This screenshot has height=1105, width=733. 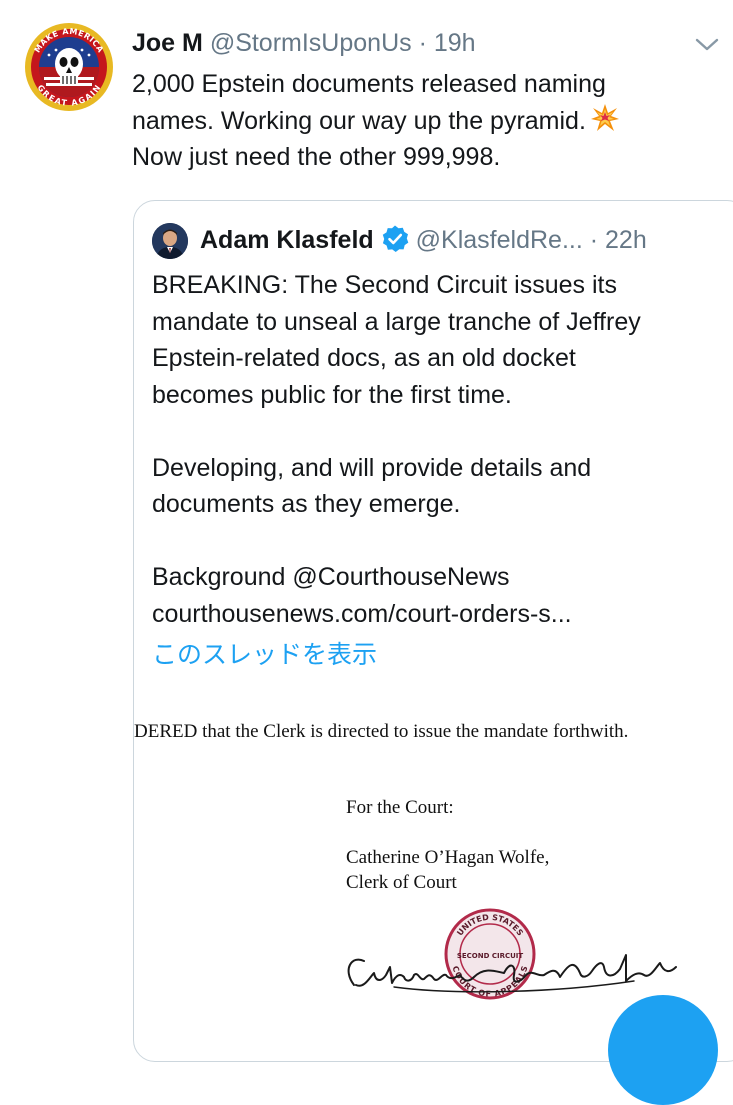 I want to click on author-name: Joe M, so click(x=167, y=43).